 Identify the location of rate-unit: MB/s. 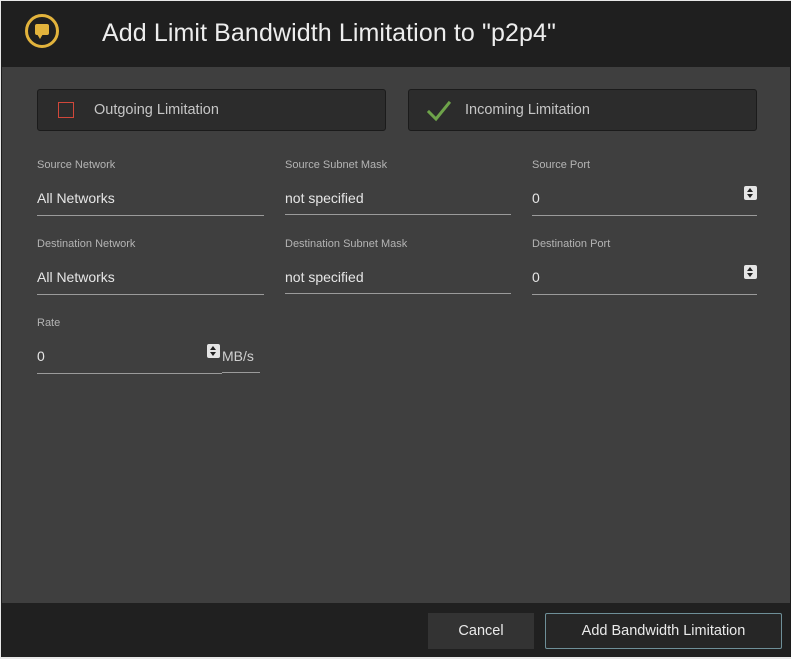
(238, 356).